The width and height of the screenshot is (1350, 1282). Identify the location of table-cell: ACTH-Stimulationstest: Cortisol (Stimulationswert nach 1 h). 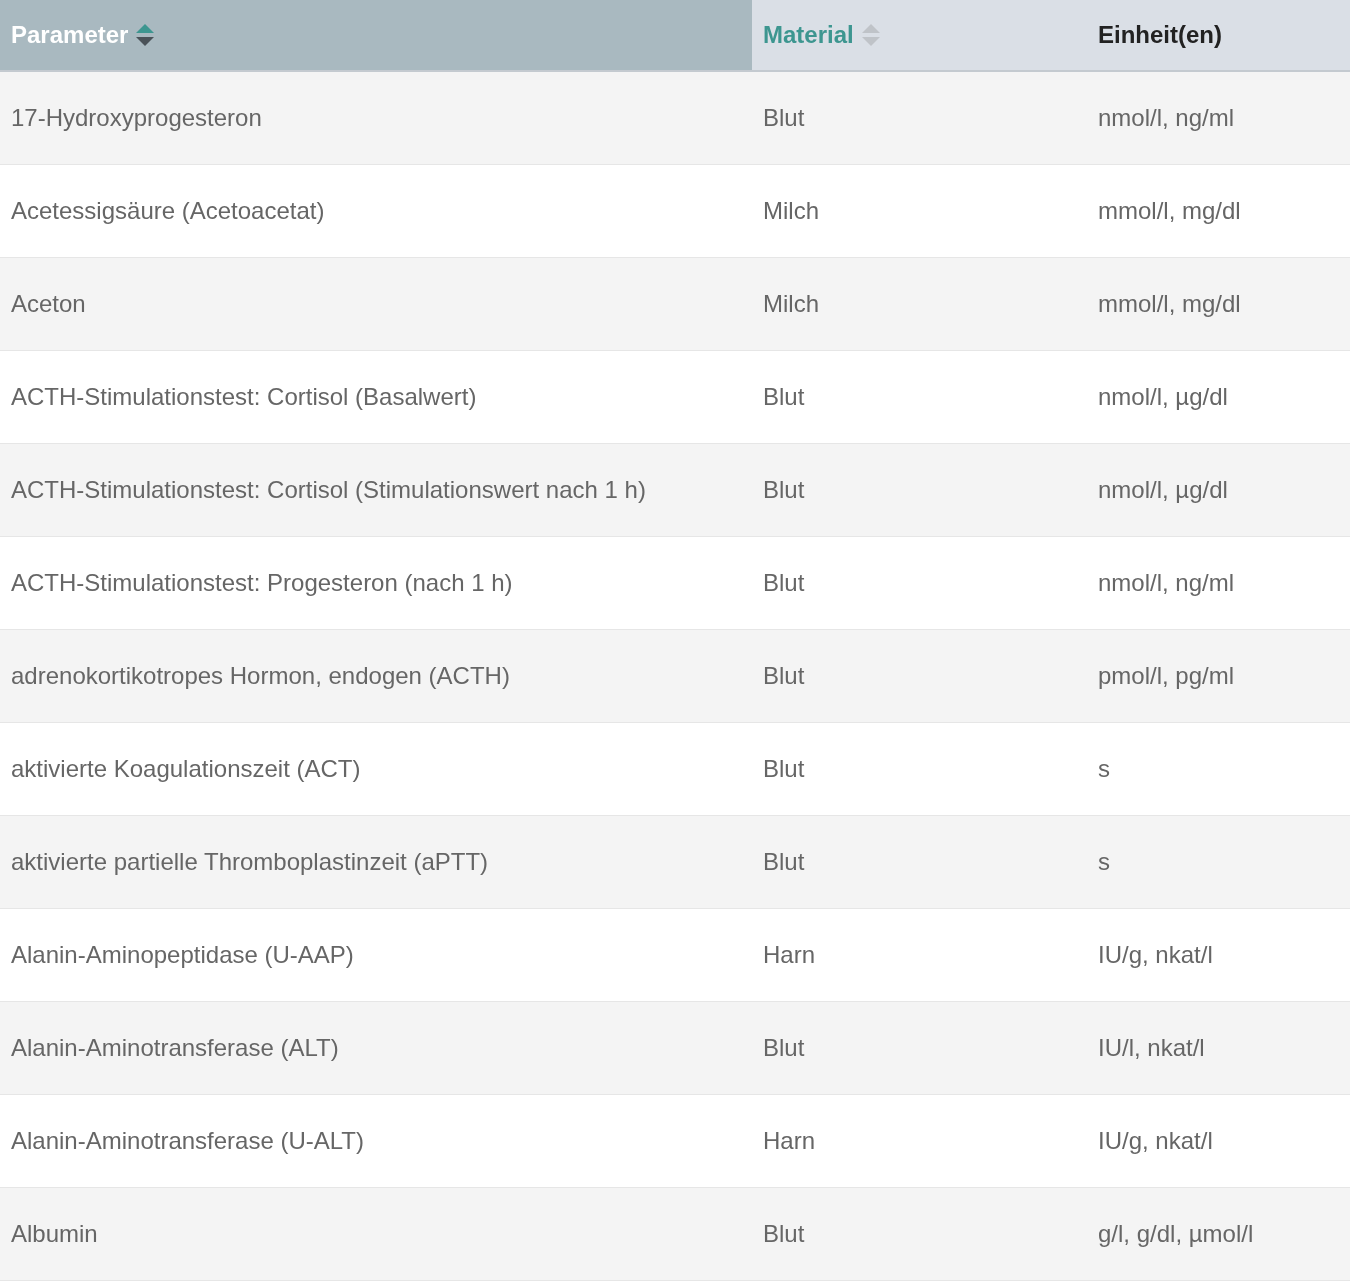
(376, 490).